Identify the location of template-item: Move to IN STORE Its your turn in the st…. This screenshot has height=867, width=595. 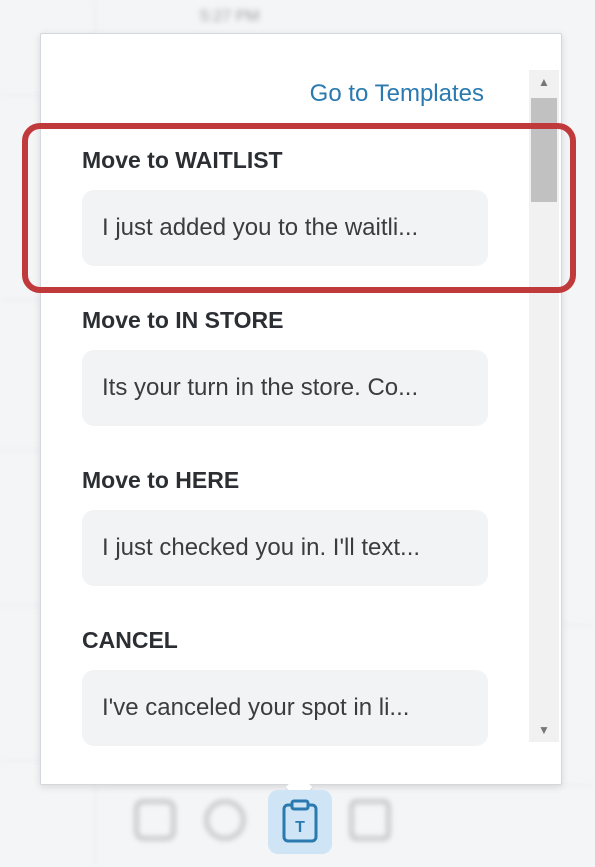
(285, 366).